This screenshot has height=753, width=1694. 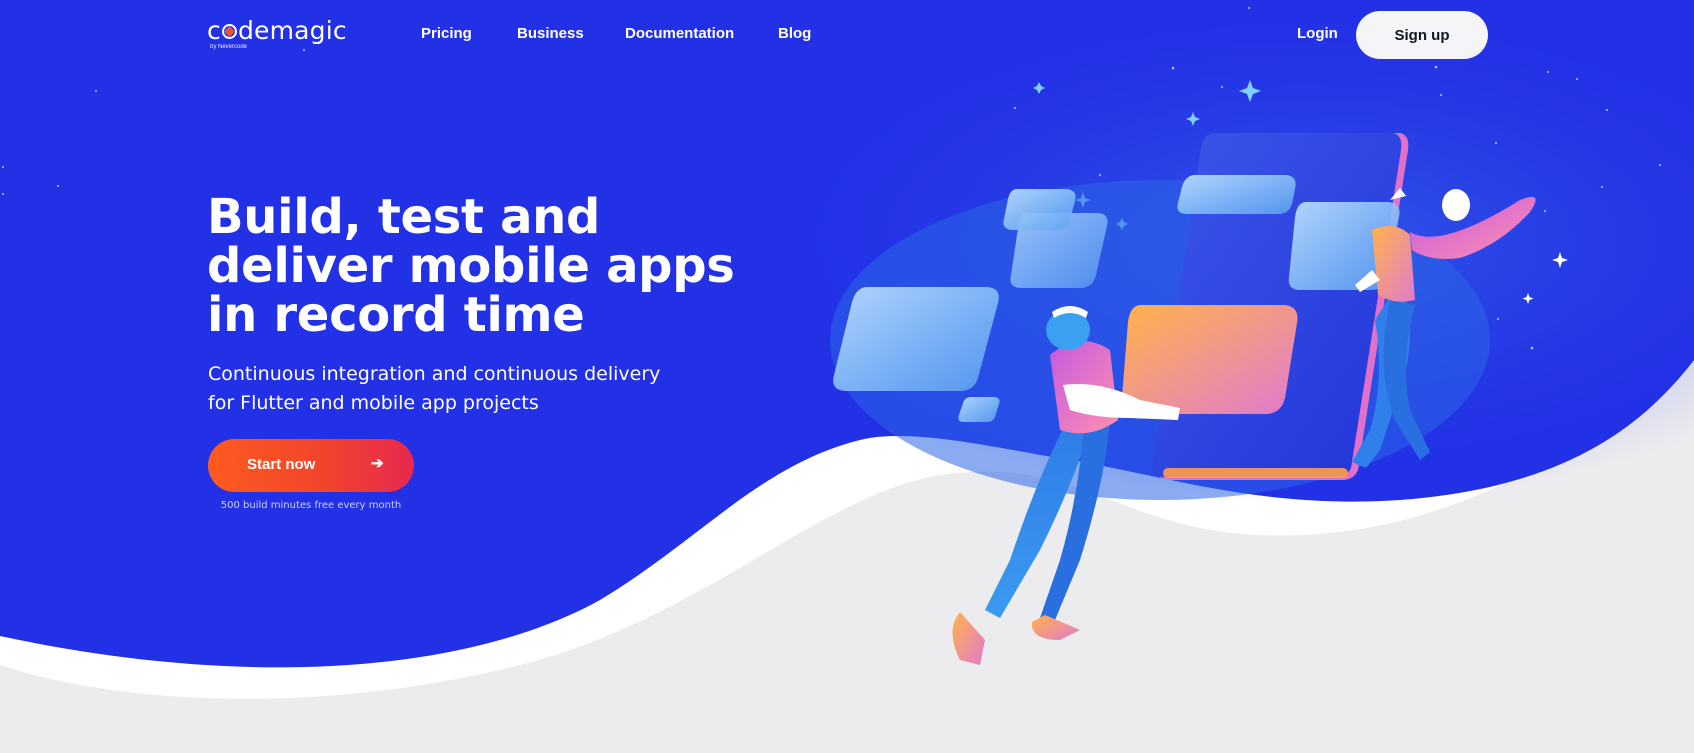 What do you see at coordinates (794, 34) in the screenshot?
I see `nav-item-blog: Blog` at bounding box center [794, 34].